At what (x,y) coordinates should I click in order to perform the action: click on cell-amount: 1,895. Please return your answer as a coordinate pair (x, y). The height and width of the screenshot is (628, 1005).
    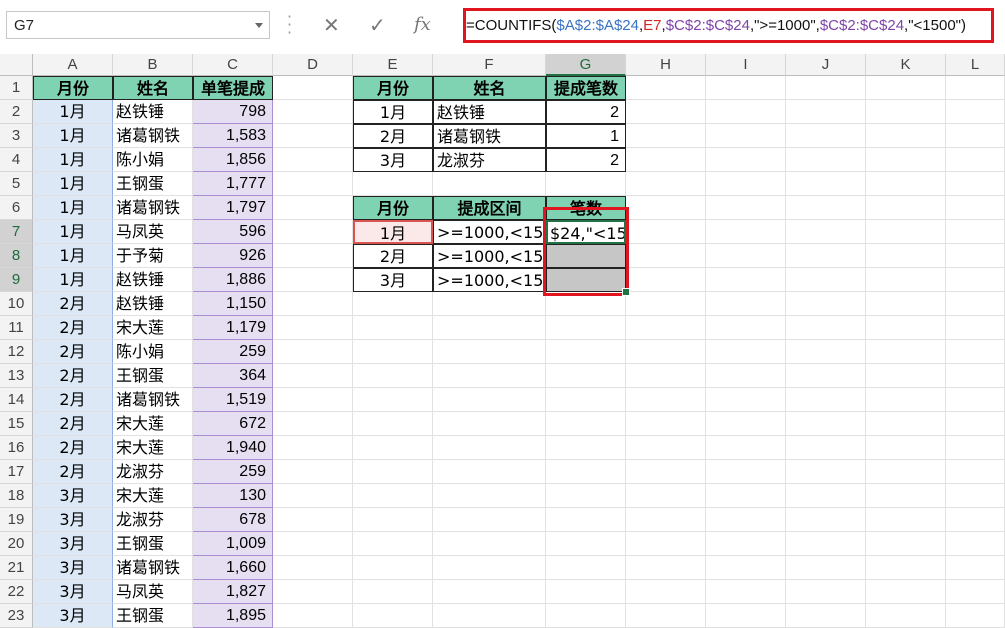
    Looking at the image, I should click on (233, 616).